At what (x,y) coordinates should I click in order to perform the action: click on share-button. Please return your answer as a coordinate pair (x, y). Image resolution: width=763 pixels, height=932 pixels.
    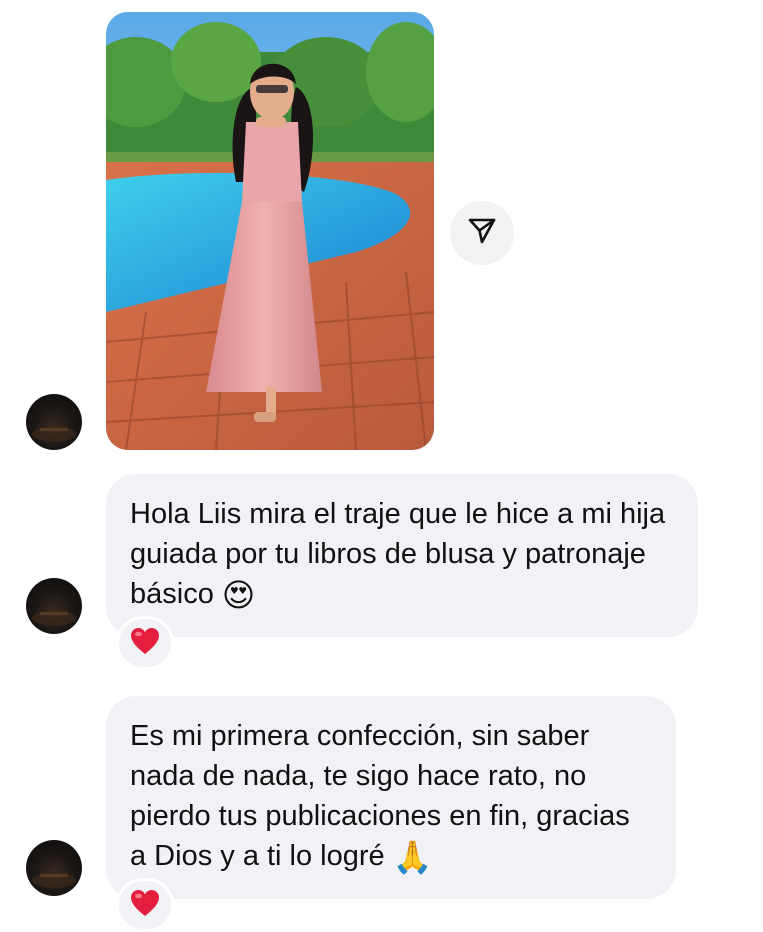
    Looking at the image, I should click on (482, 233).